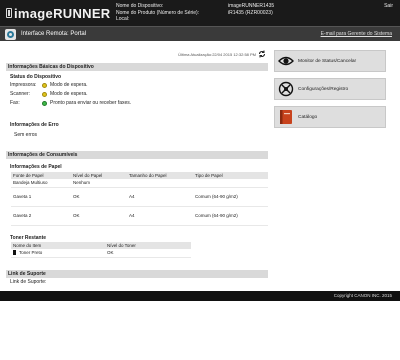  Describe the element at coordinates (262, 54) in the screenshot. I see `refresh-icon` at that location.